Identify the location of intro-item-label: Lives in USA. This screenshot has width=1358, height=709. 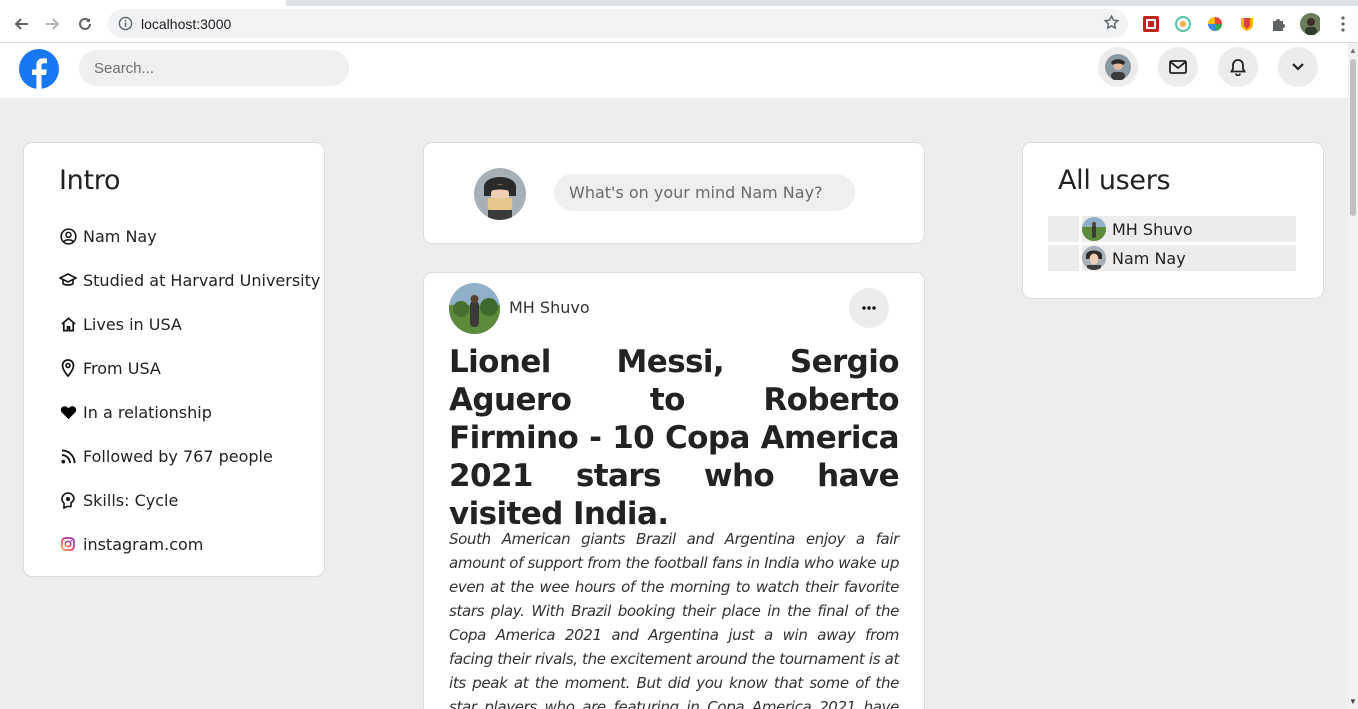
(132, 324).